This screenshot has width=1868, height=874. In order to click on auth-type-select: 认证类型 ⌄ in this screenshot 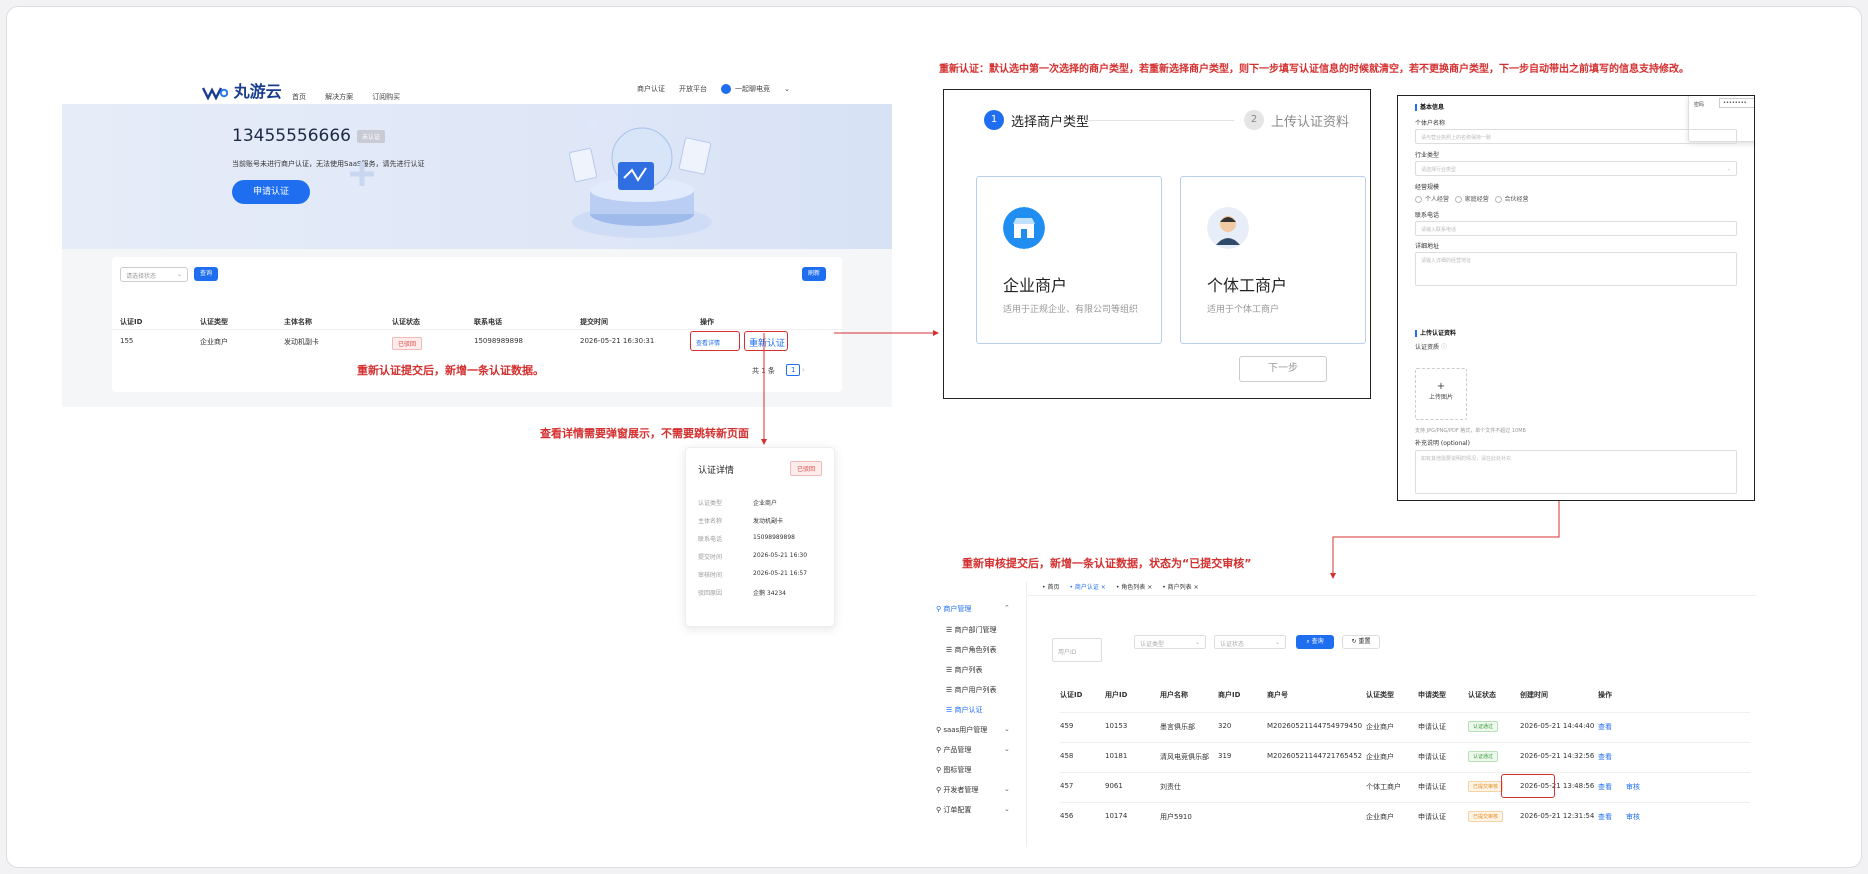, I will do `click(1170, 642)`.